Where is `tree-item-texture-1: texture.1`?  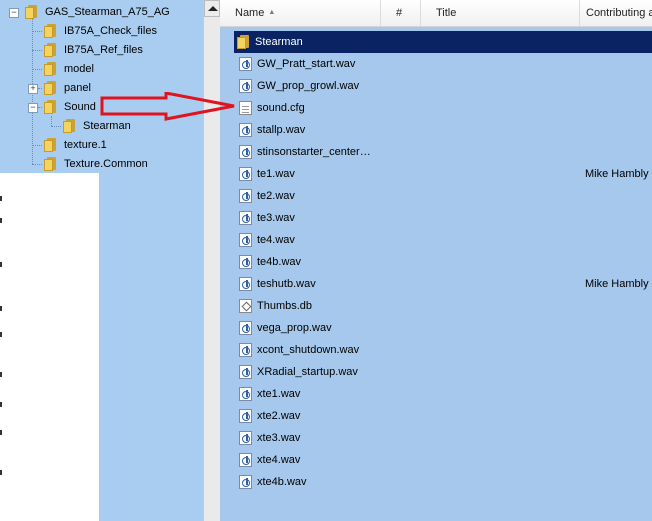
tree-item-texture-1: texture.1 is located at coordinates (100, 145).